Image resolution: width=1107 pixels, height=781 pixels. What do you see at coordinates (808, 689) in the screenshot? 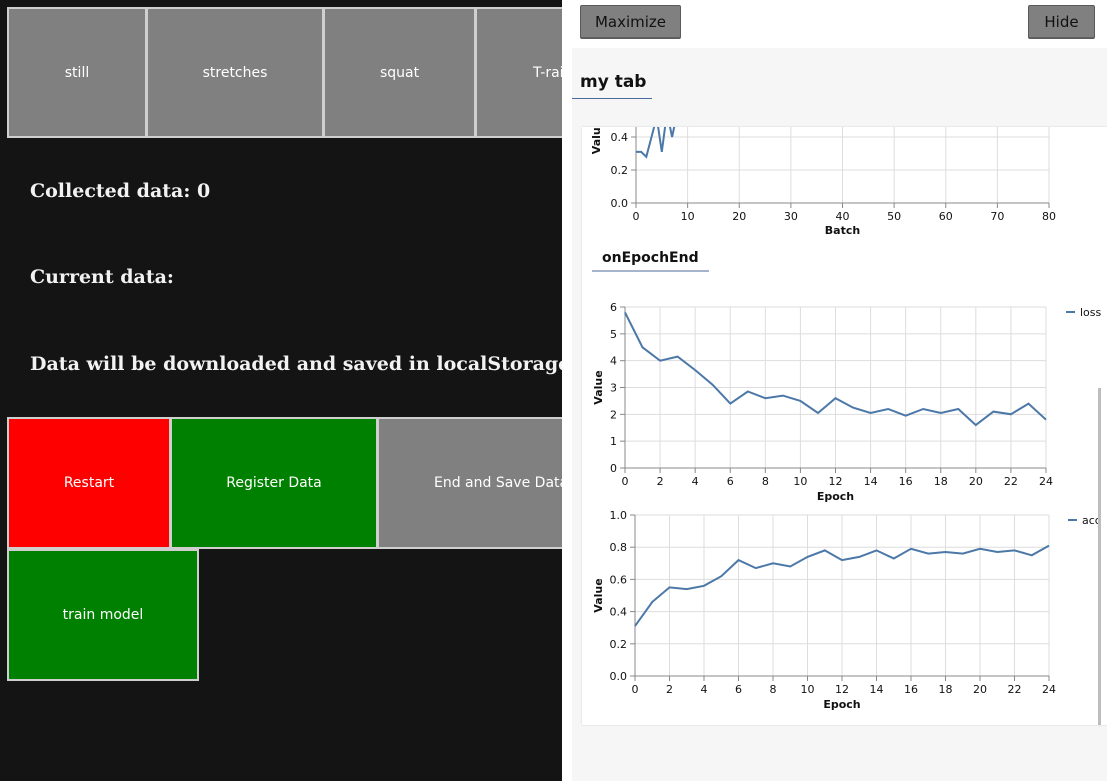
I see `acc-x-tick-label: 10` at bounding box center [808, 689].